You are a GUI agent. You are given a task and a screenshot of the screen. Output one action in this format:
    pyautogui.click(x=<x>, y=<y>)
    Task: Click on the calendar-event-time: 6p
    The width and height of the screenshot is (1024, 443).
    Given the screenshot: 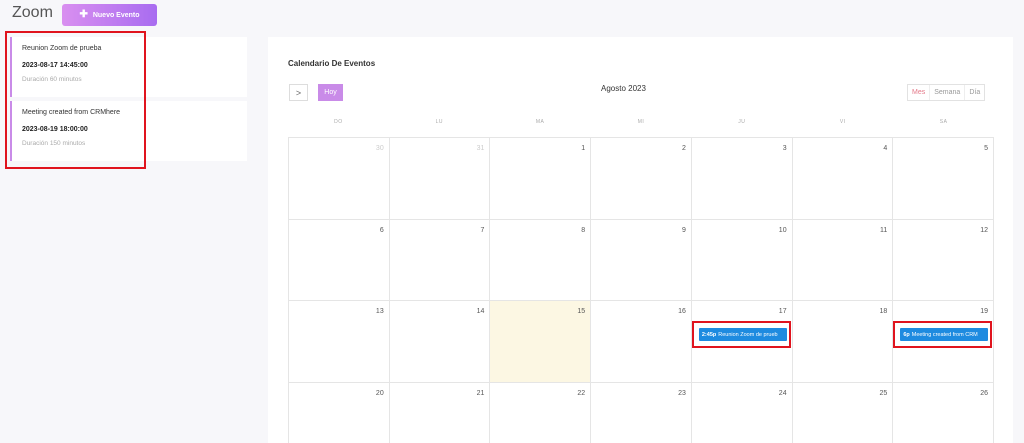 What is the action you would take?
    pyautogui.click(x=906, y=334)
    